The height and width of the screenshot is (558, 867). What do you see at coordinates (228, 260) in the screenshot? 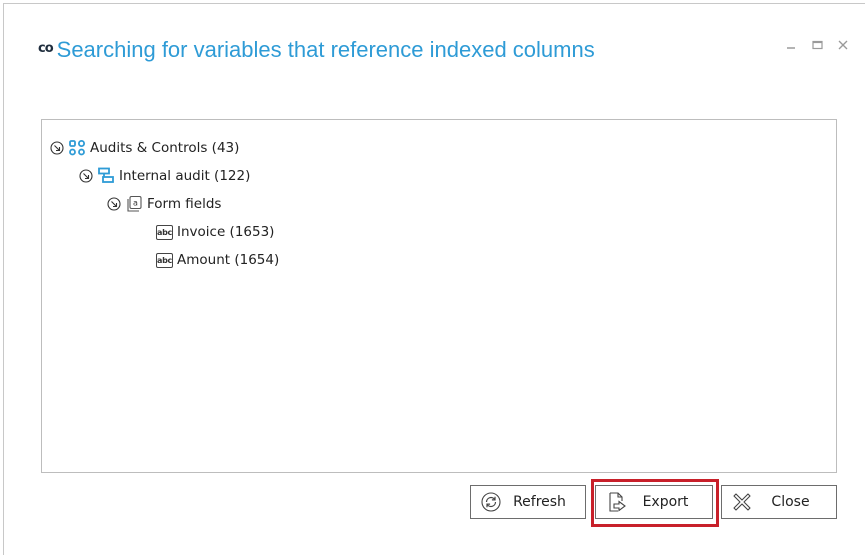
I see `tree-node-label: Amount (1654)` at bounding box center [228, 260].